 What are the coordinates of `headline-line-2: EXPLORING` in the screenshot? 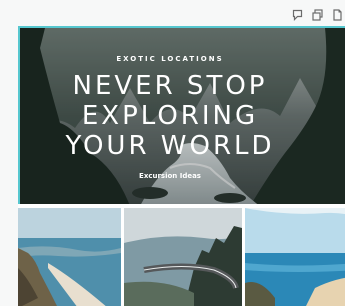 It's located at (170, 116).